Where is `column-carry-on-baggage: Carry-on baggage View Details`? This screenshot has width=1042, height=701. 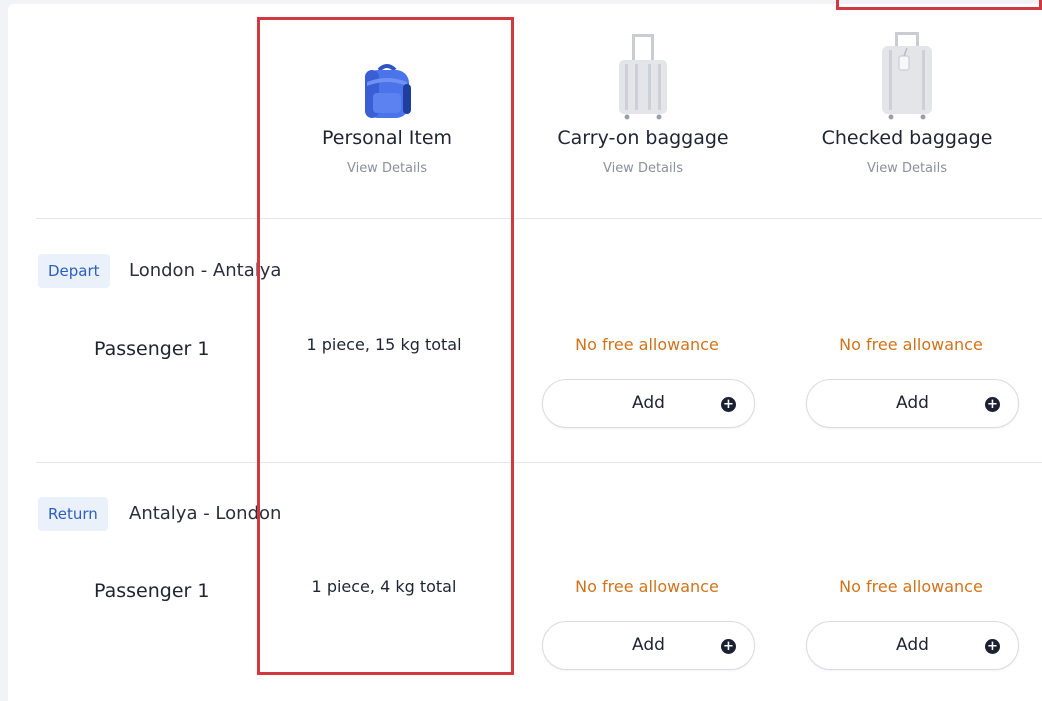
column-carry-on-baggage: Carry-on baggage View Details is located at coordinates (643, 114).